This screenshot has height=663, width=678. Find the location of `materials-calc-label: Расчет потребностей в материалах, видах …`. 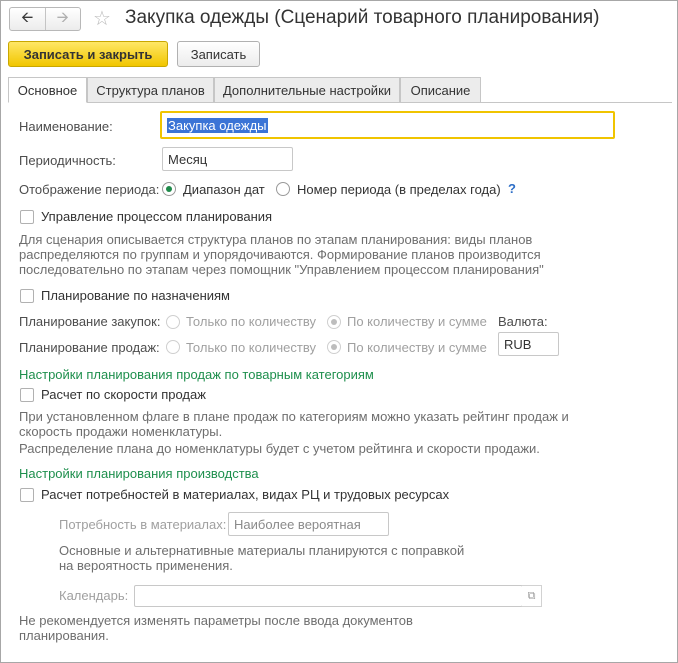

materials-calc-label: Расчет потребностей в материалах, видах … is located at coordinates (245, 494).